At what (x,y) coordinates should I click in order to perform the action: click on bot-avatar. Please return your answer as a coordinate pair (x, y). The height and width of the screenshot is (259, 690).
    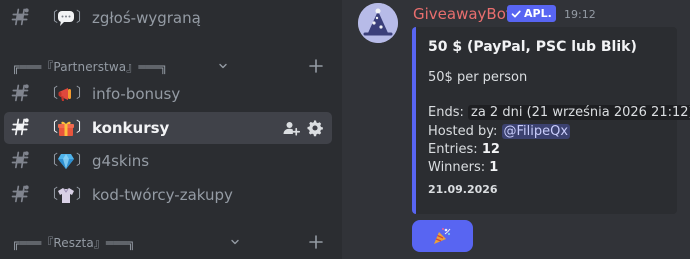
    Looking at the image, I should click on (378, 23).